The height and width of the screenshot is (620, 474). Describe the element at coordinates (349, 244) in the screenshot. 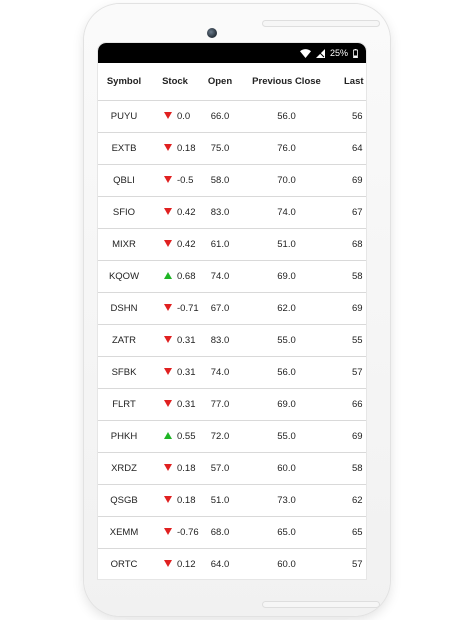

I see `cell-last-trade: 68` at that location.